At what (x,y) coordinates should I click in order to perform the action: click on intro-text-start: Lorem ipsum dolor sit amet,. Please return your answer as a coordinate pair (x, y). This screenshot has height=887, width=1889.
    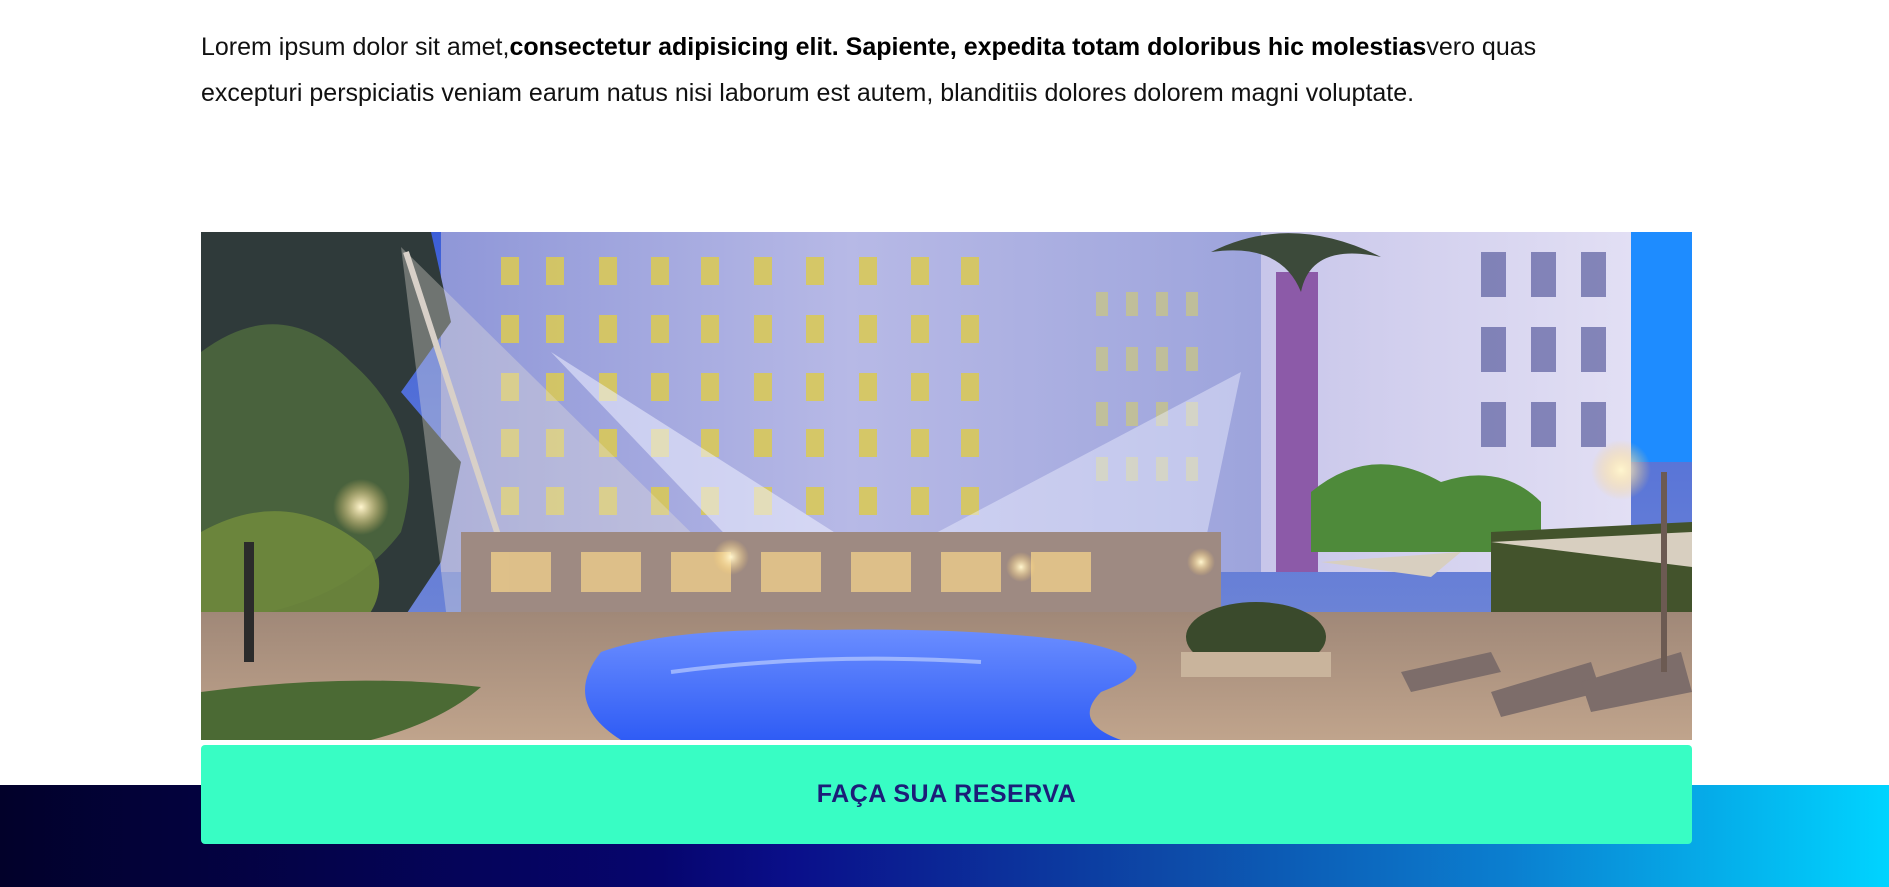
    Looking at the image, I should click on (355, 47).